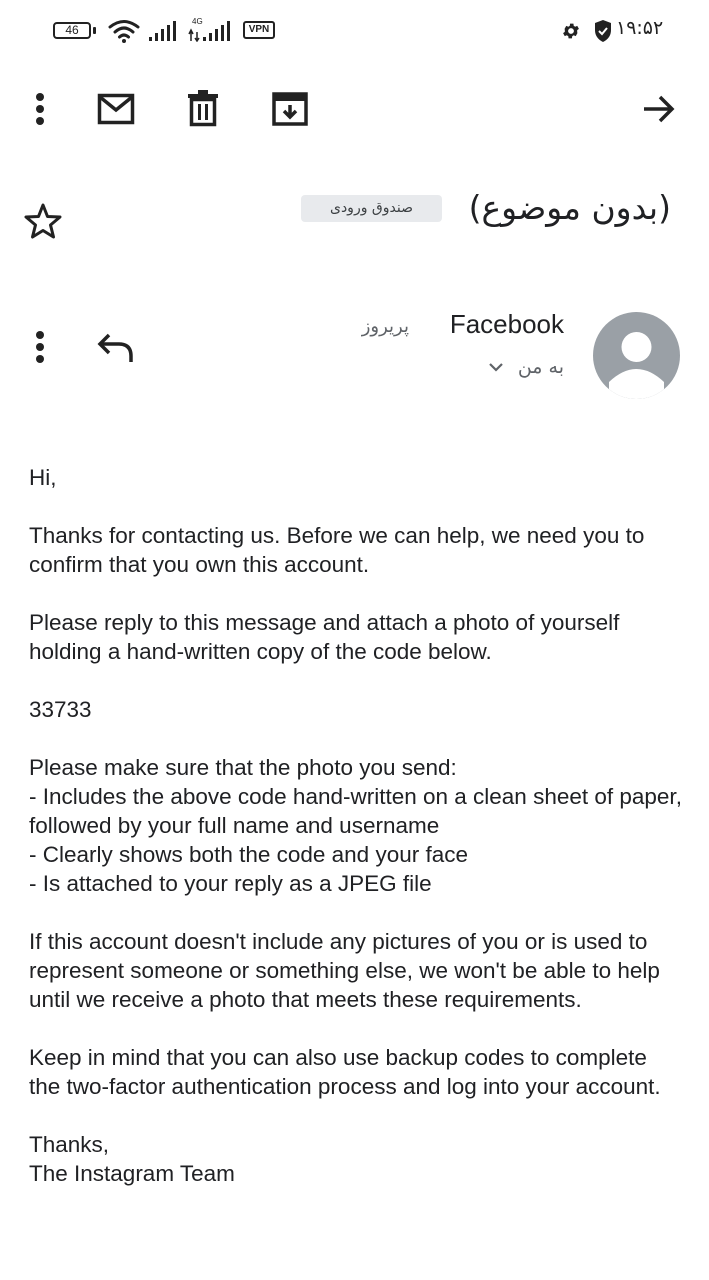 The width and height of the screenshot is (709, 1280). Describe the element at coordinates (659, 109) in the screenshot. I see `arrow-forward-icon` at that location.